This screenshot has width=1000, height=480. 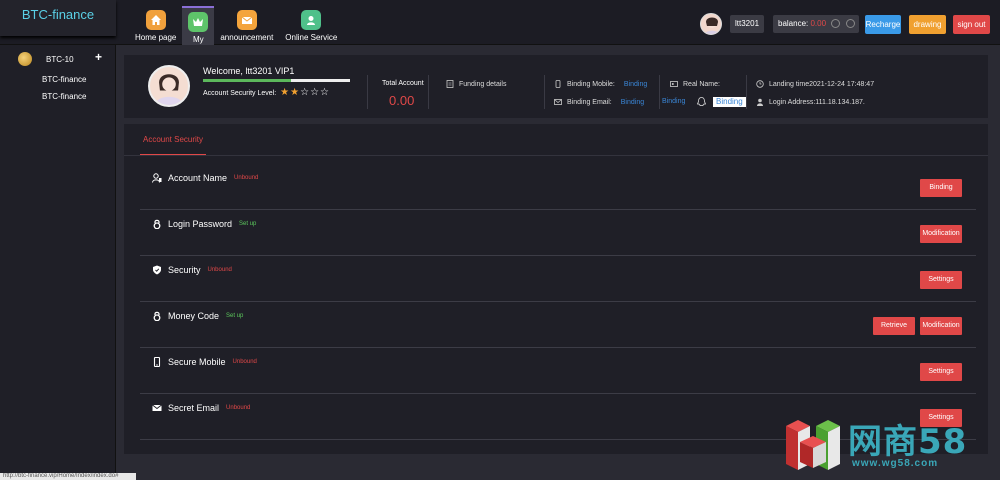 I want to click on row-title: Account Name Unbound, so click(x=205, y=178).